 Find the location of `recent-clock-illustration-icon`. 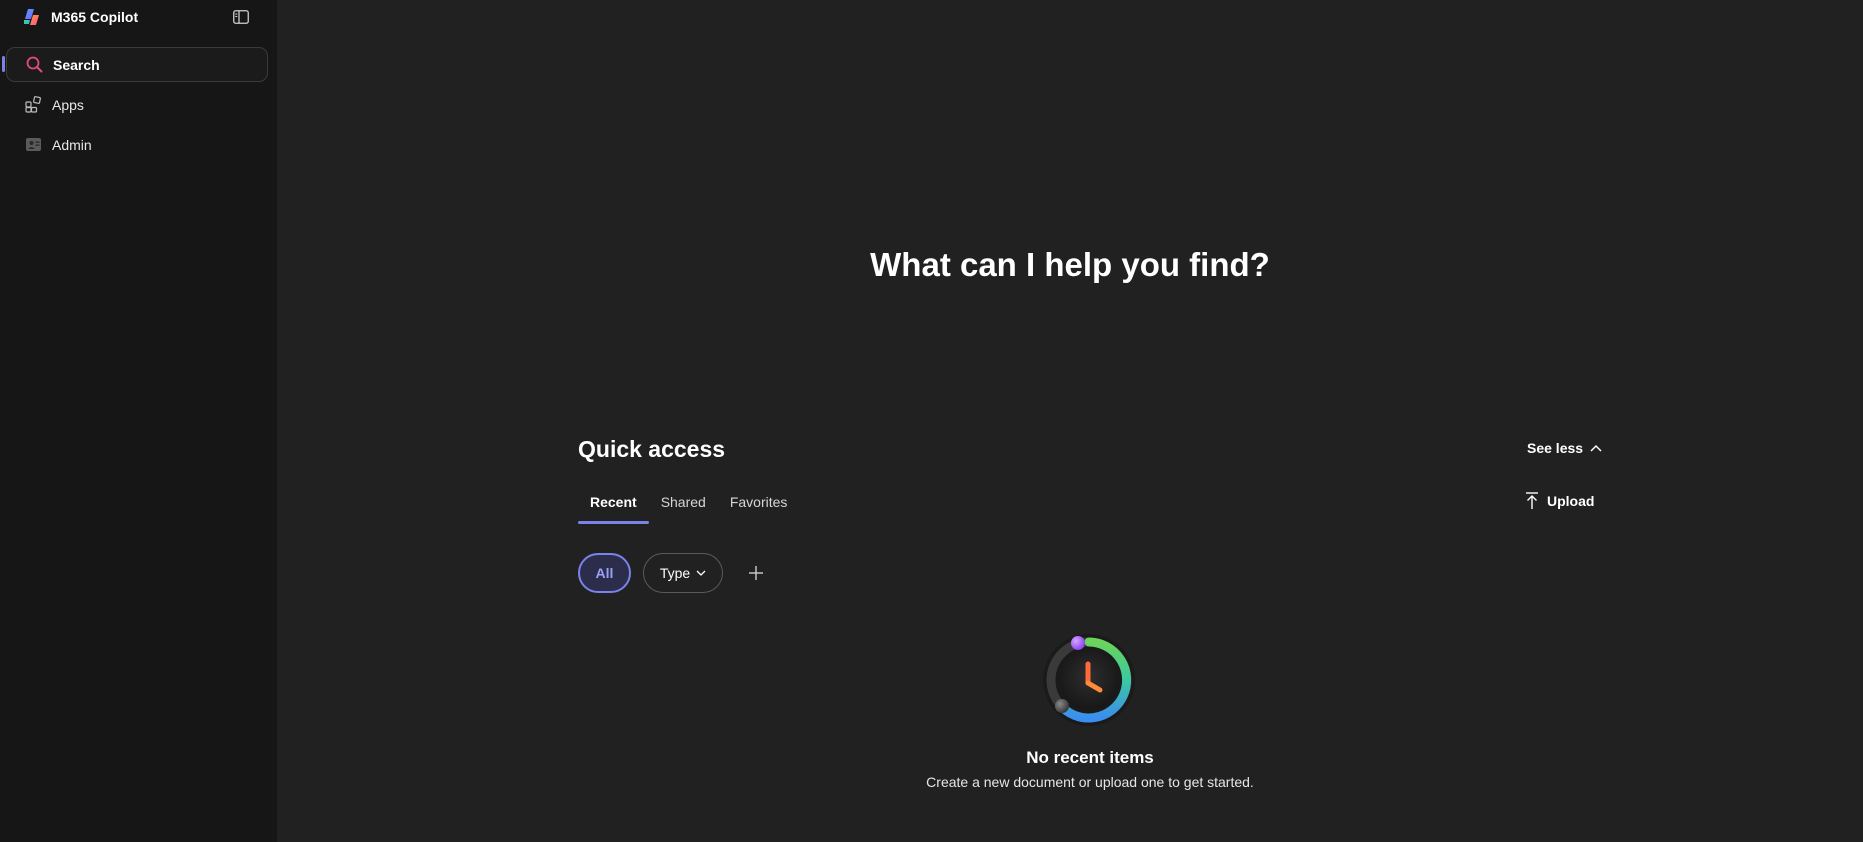

recent-clock-illustration-icon is located at coordinates (1089, 680).